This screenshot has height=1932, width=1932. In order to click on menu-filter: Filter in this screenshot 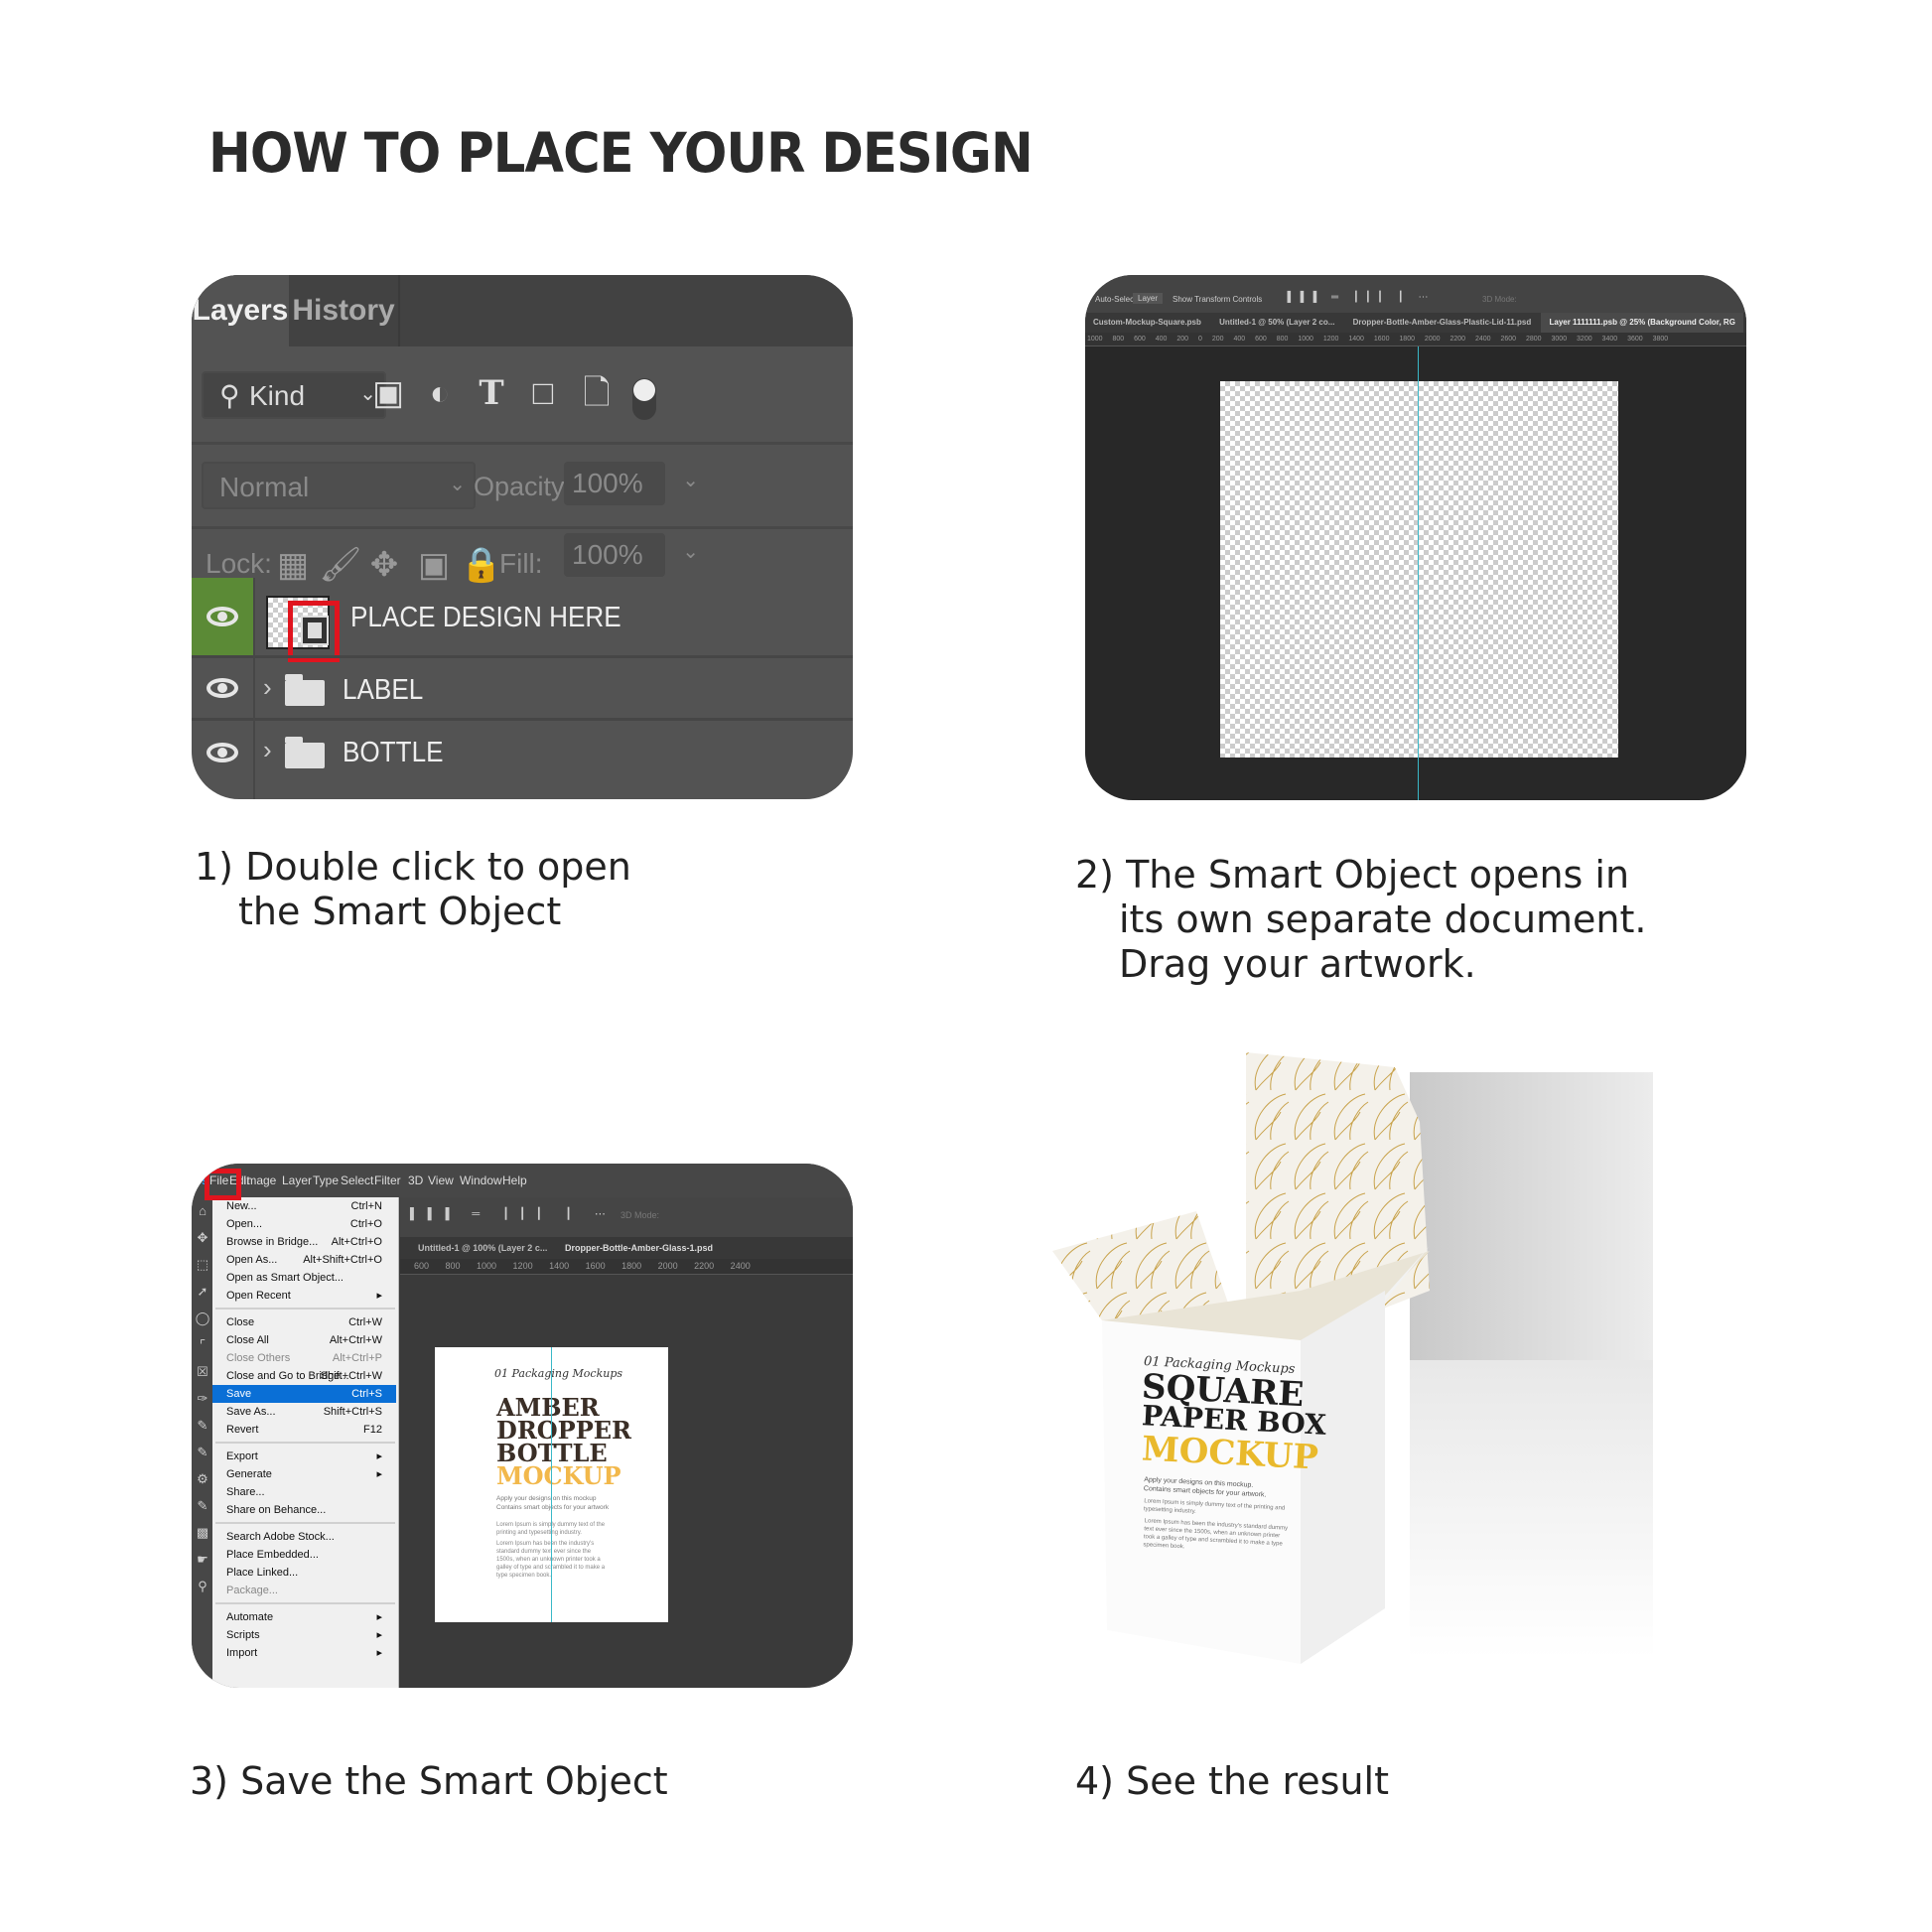, I will do `click(387, 1180)`.